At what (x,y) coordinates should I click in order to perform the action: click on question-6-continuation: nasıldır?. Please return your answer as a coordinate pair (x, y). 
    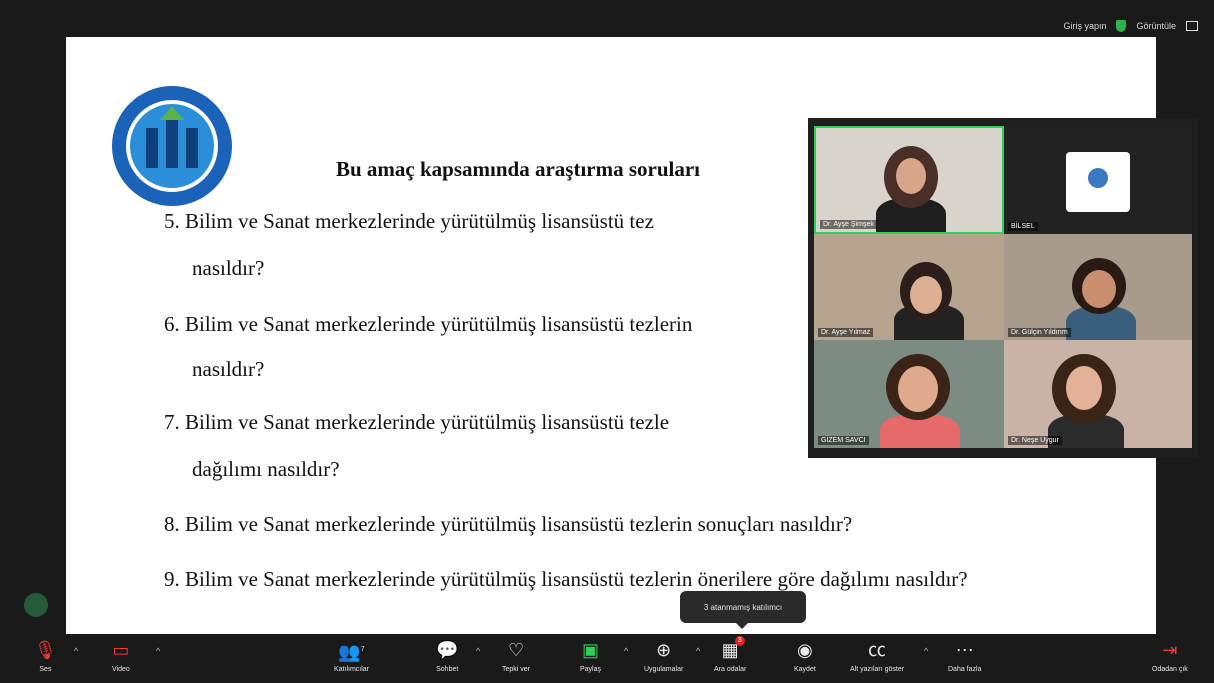
    Looking at the image, I should click on (228, 369).